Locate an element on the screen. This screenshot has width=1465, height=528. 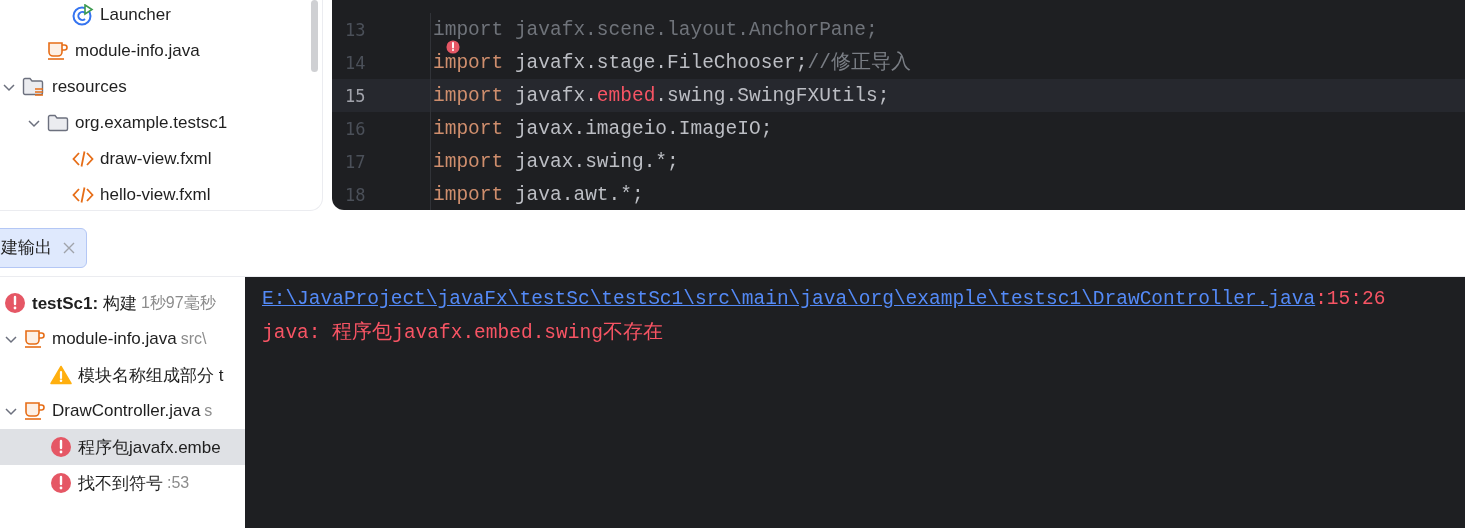
build-message-hint: src\ is located at coordinates (193, 339).